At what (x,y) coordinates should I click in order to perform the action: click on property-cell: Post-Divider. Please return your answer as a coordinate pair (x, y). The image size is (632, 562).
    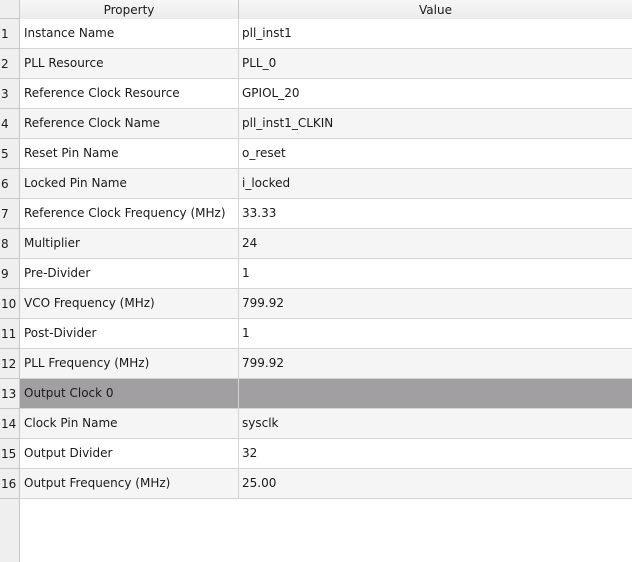
    Looking at the image, I should click on (129, 333).